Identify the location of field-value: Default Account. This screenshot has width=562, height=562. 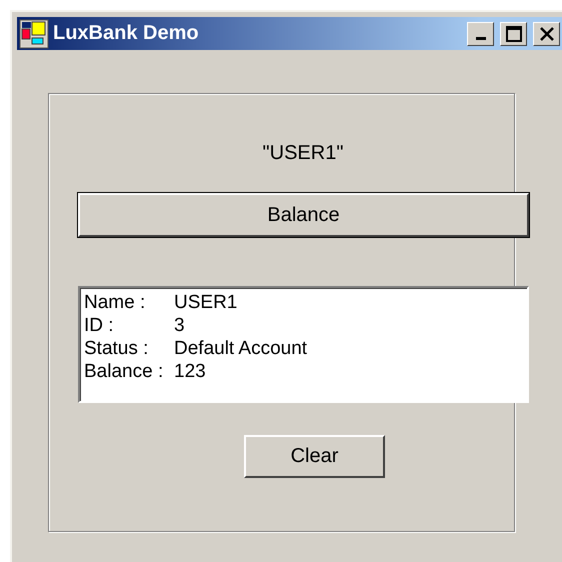
(241, 348).